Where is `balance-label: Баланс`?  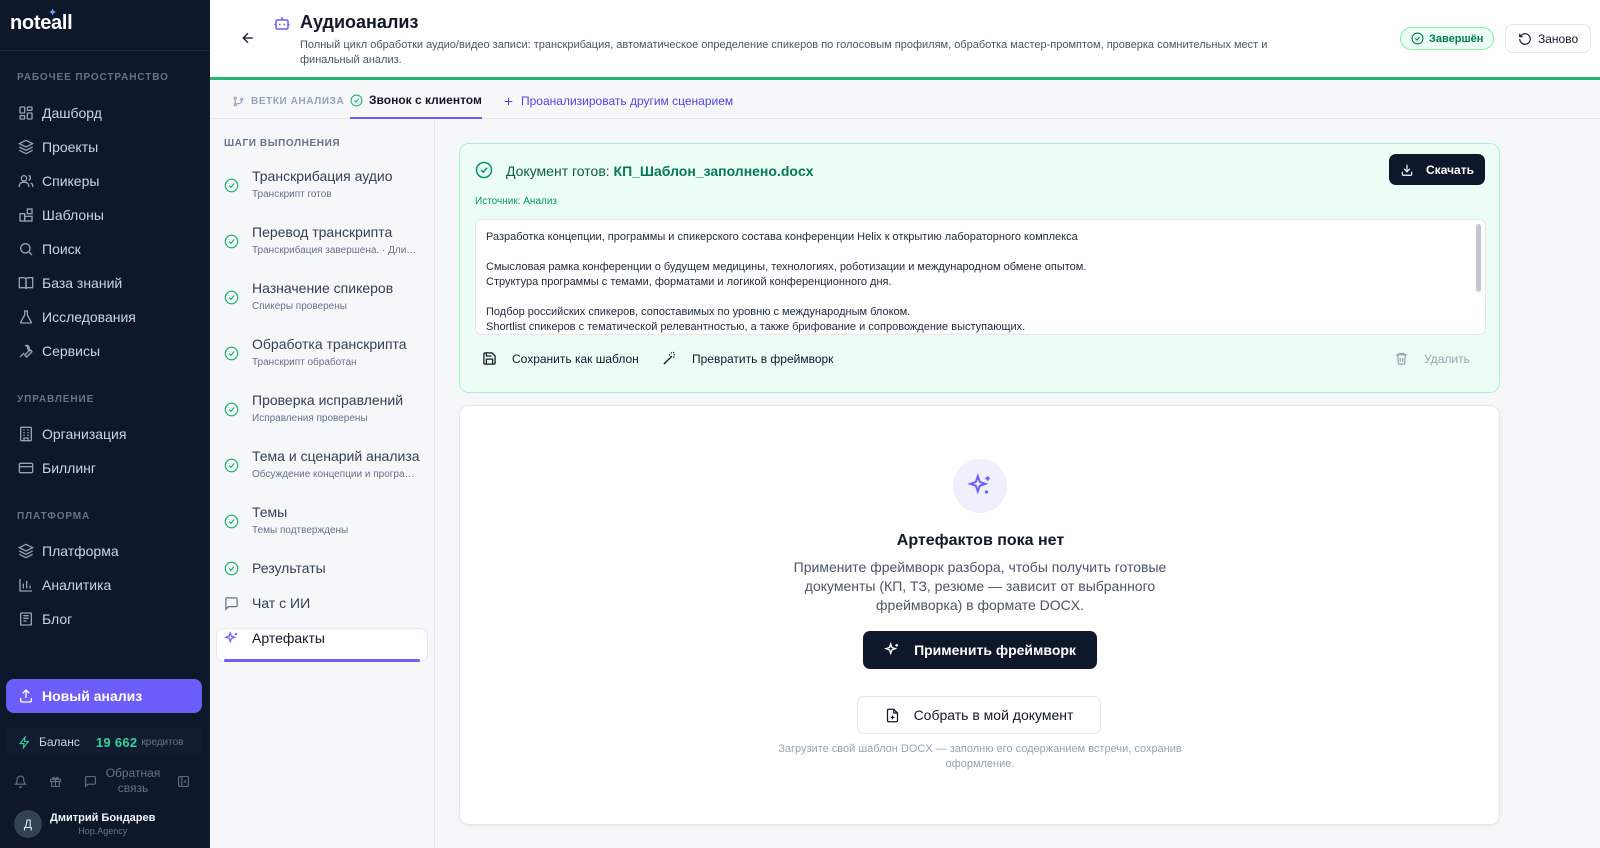
balance-label: Баланс is located at coordinates (59, 742).